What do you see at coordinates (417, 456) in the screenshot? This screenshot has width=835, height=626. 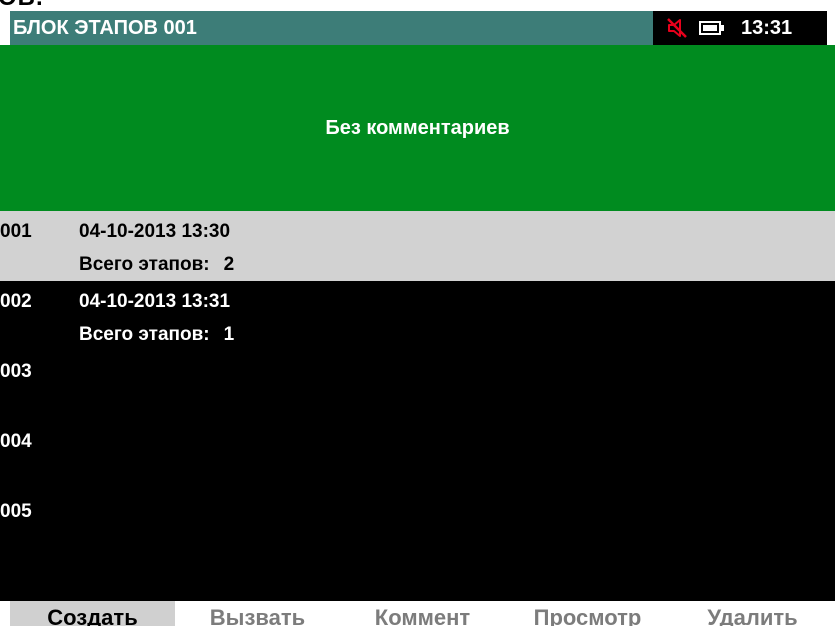 I see `list-item-block-004: 004` at bounding box center [417, 456].